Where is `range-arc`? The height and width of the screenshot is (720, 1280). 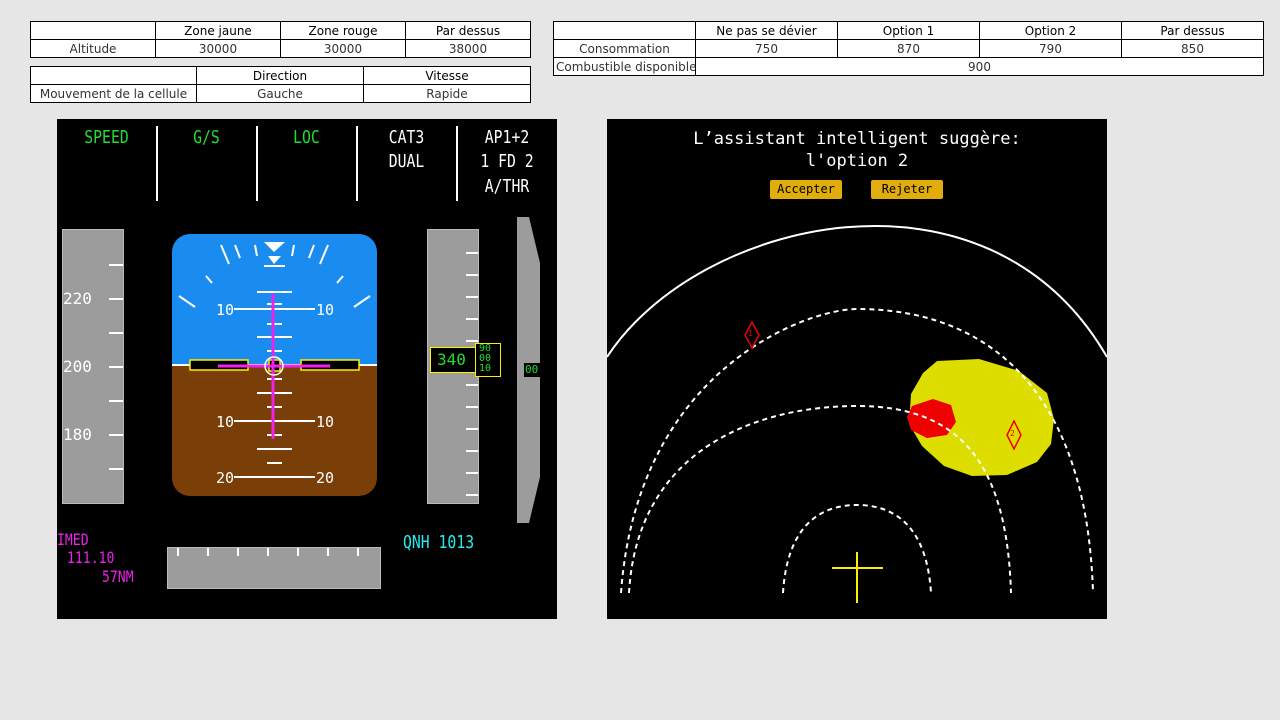
range-arc is located at coordinates (820, 499).